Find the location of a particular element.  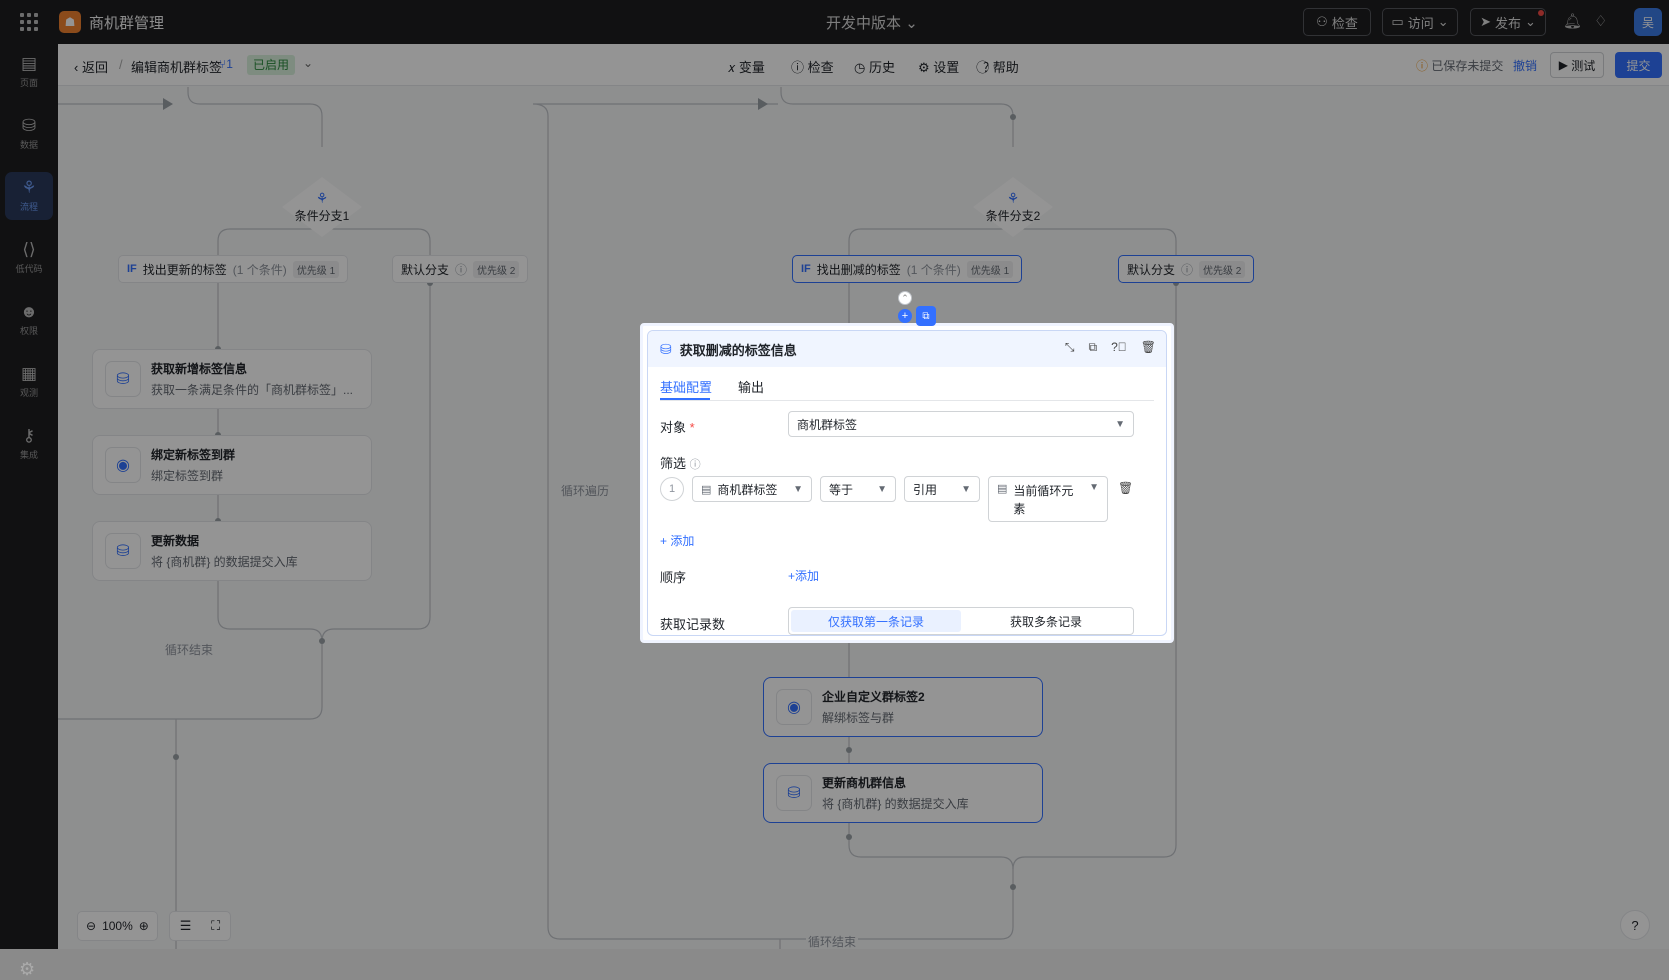

add-order-button: +添加 is located at coordinates (803, 575).